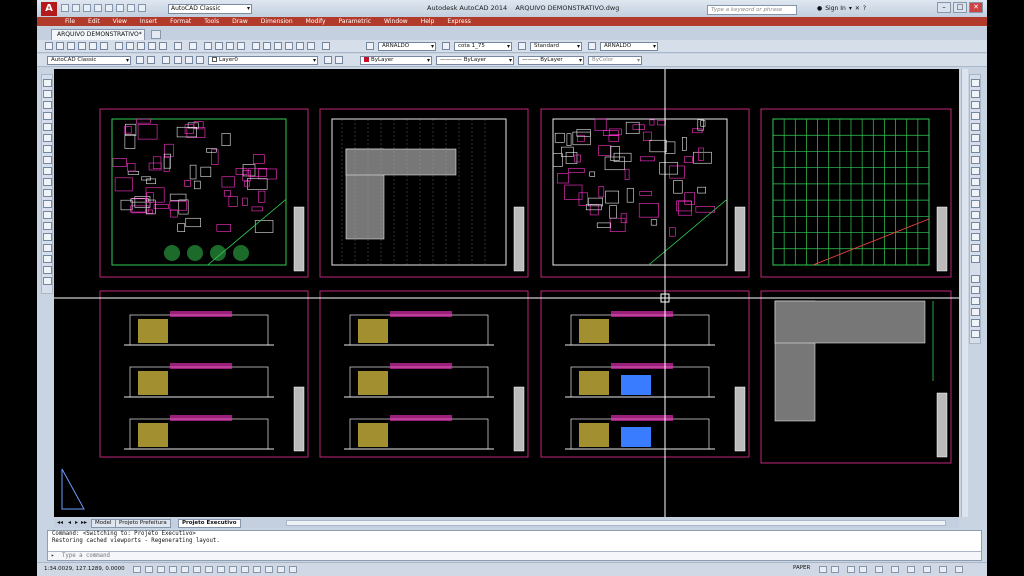 The height and width of the screenshot is (576, 1024). Describe the element at coordinates (975, 116) in the screenshot. I see `offset-icon` at that location.